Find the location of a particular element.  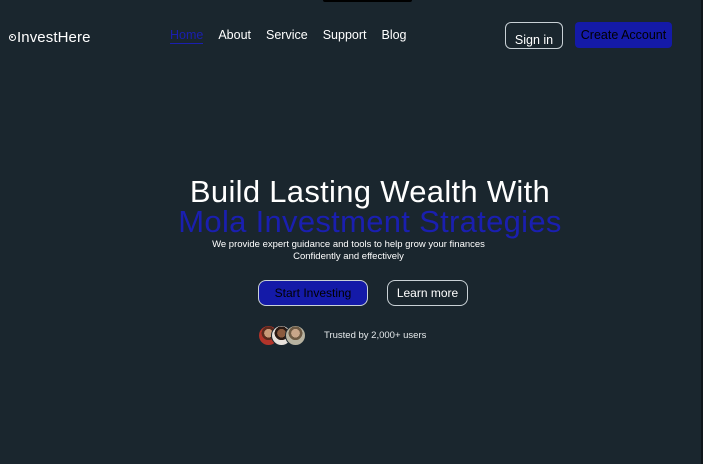

learn-more-button: Learn more is located at coordinates (427, 293).